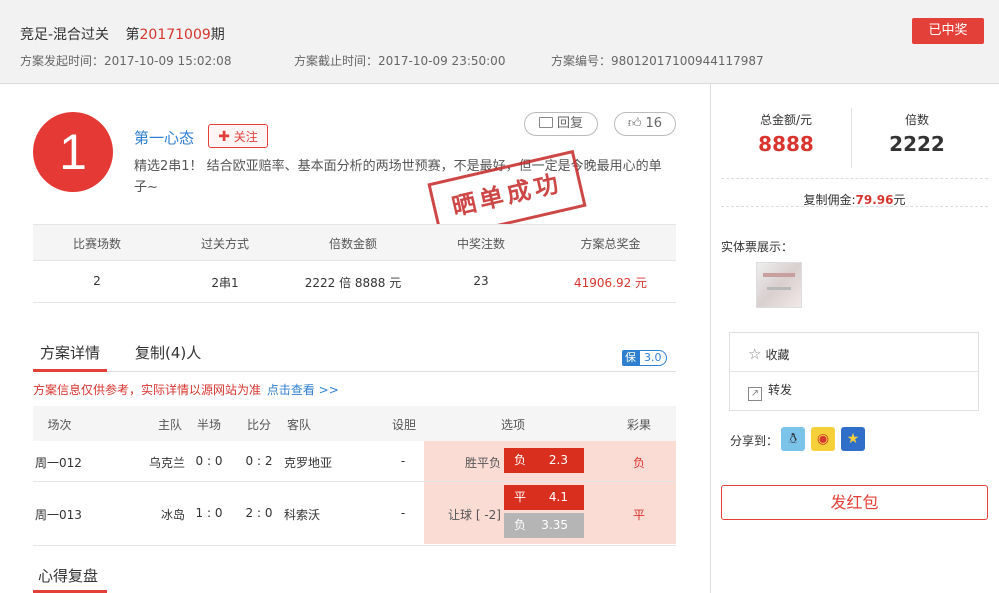  I want to click on plus-icon: ✚, so click(224, 137).